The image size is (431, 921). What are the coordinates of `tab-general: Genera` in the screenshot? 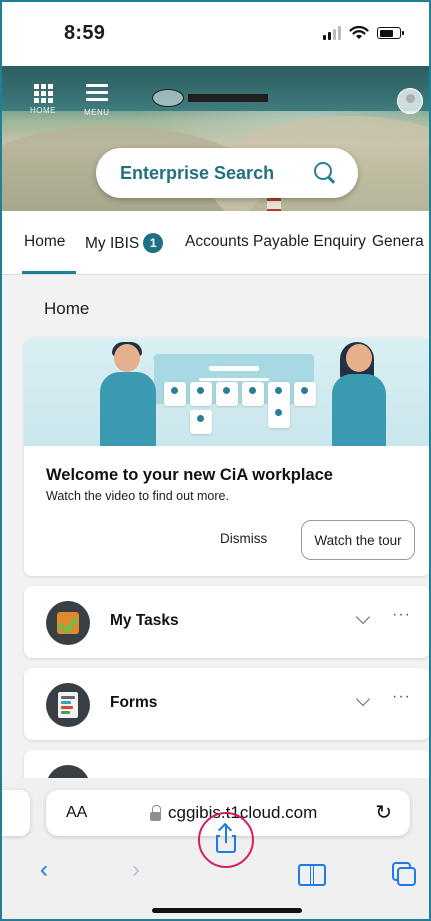 It's located at (398, 242).